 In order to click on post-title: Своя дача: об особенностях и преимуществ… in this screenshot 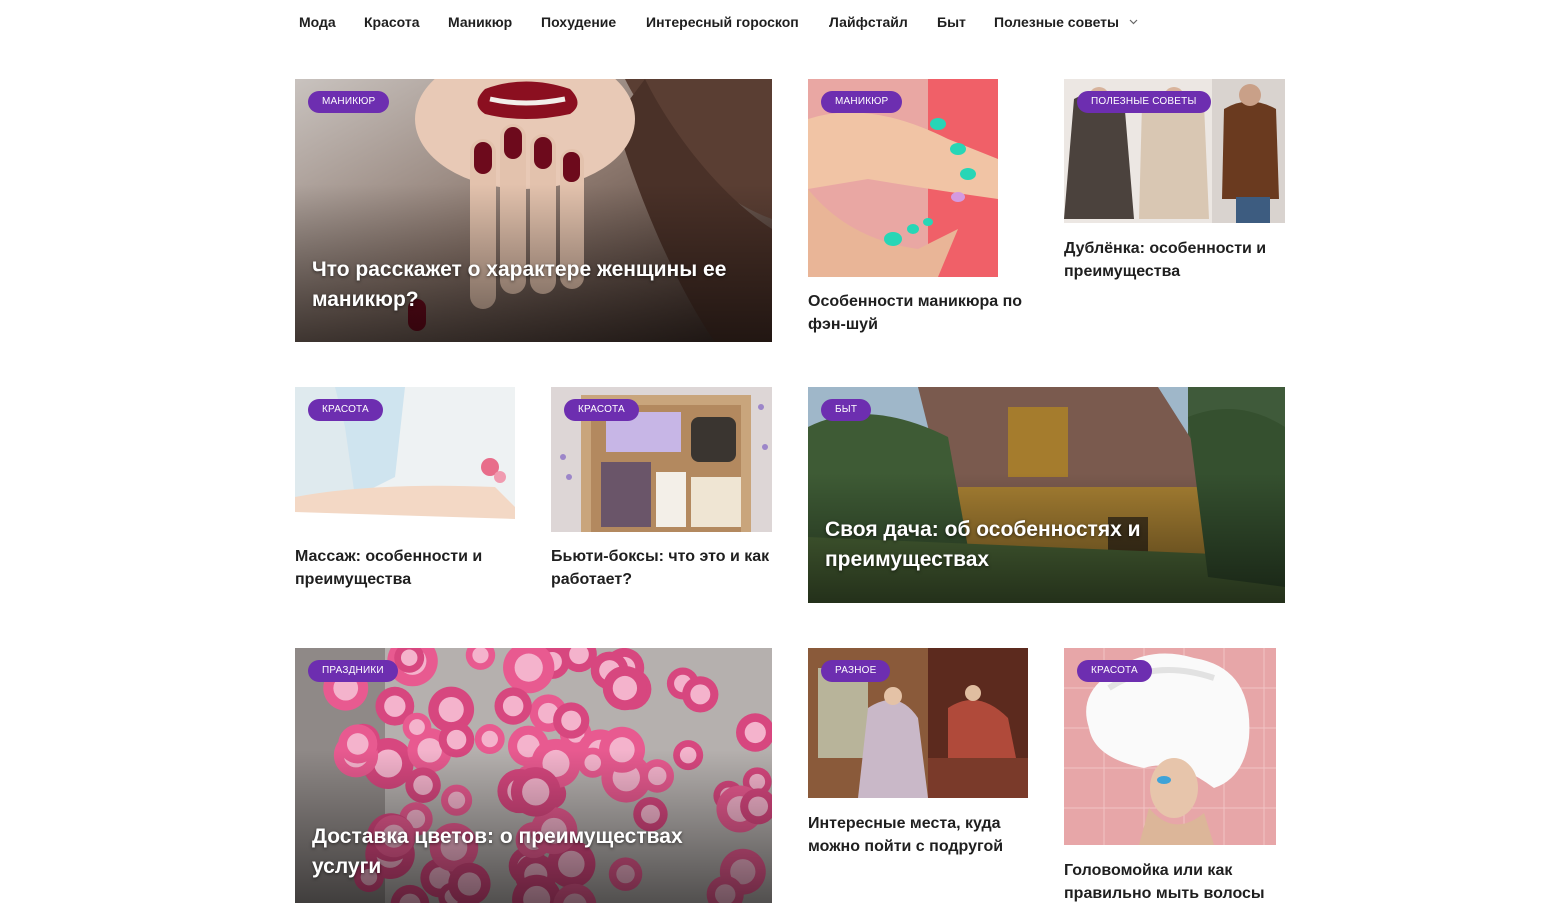, I will do `click(1043, 545)`.